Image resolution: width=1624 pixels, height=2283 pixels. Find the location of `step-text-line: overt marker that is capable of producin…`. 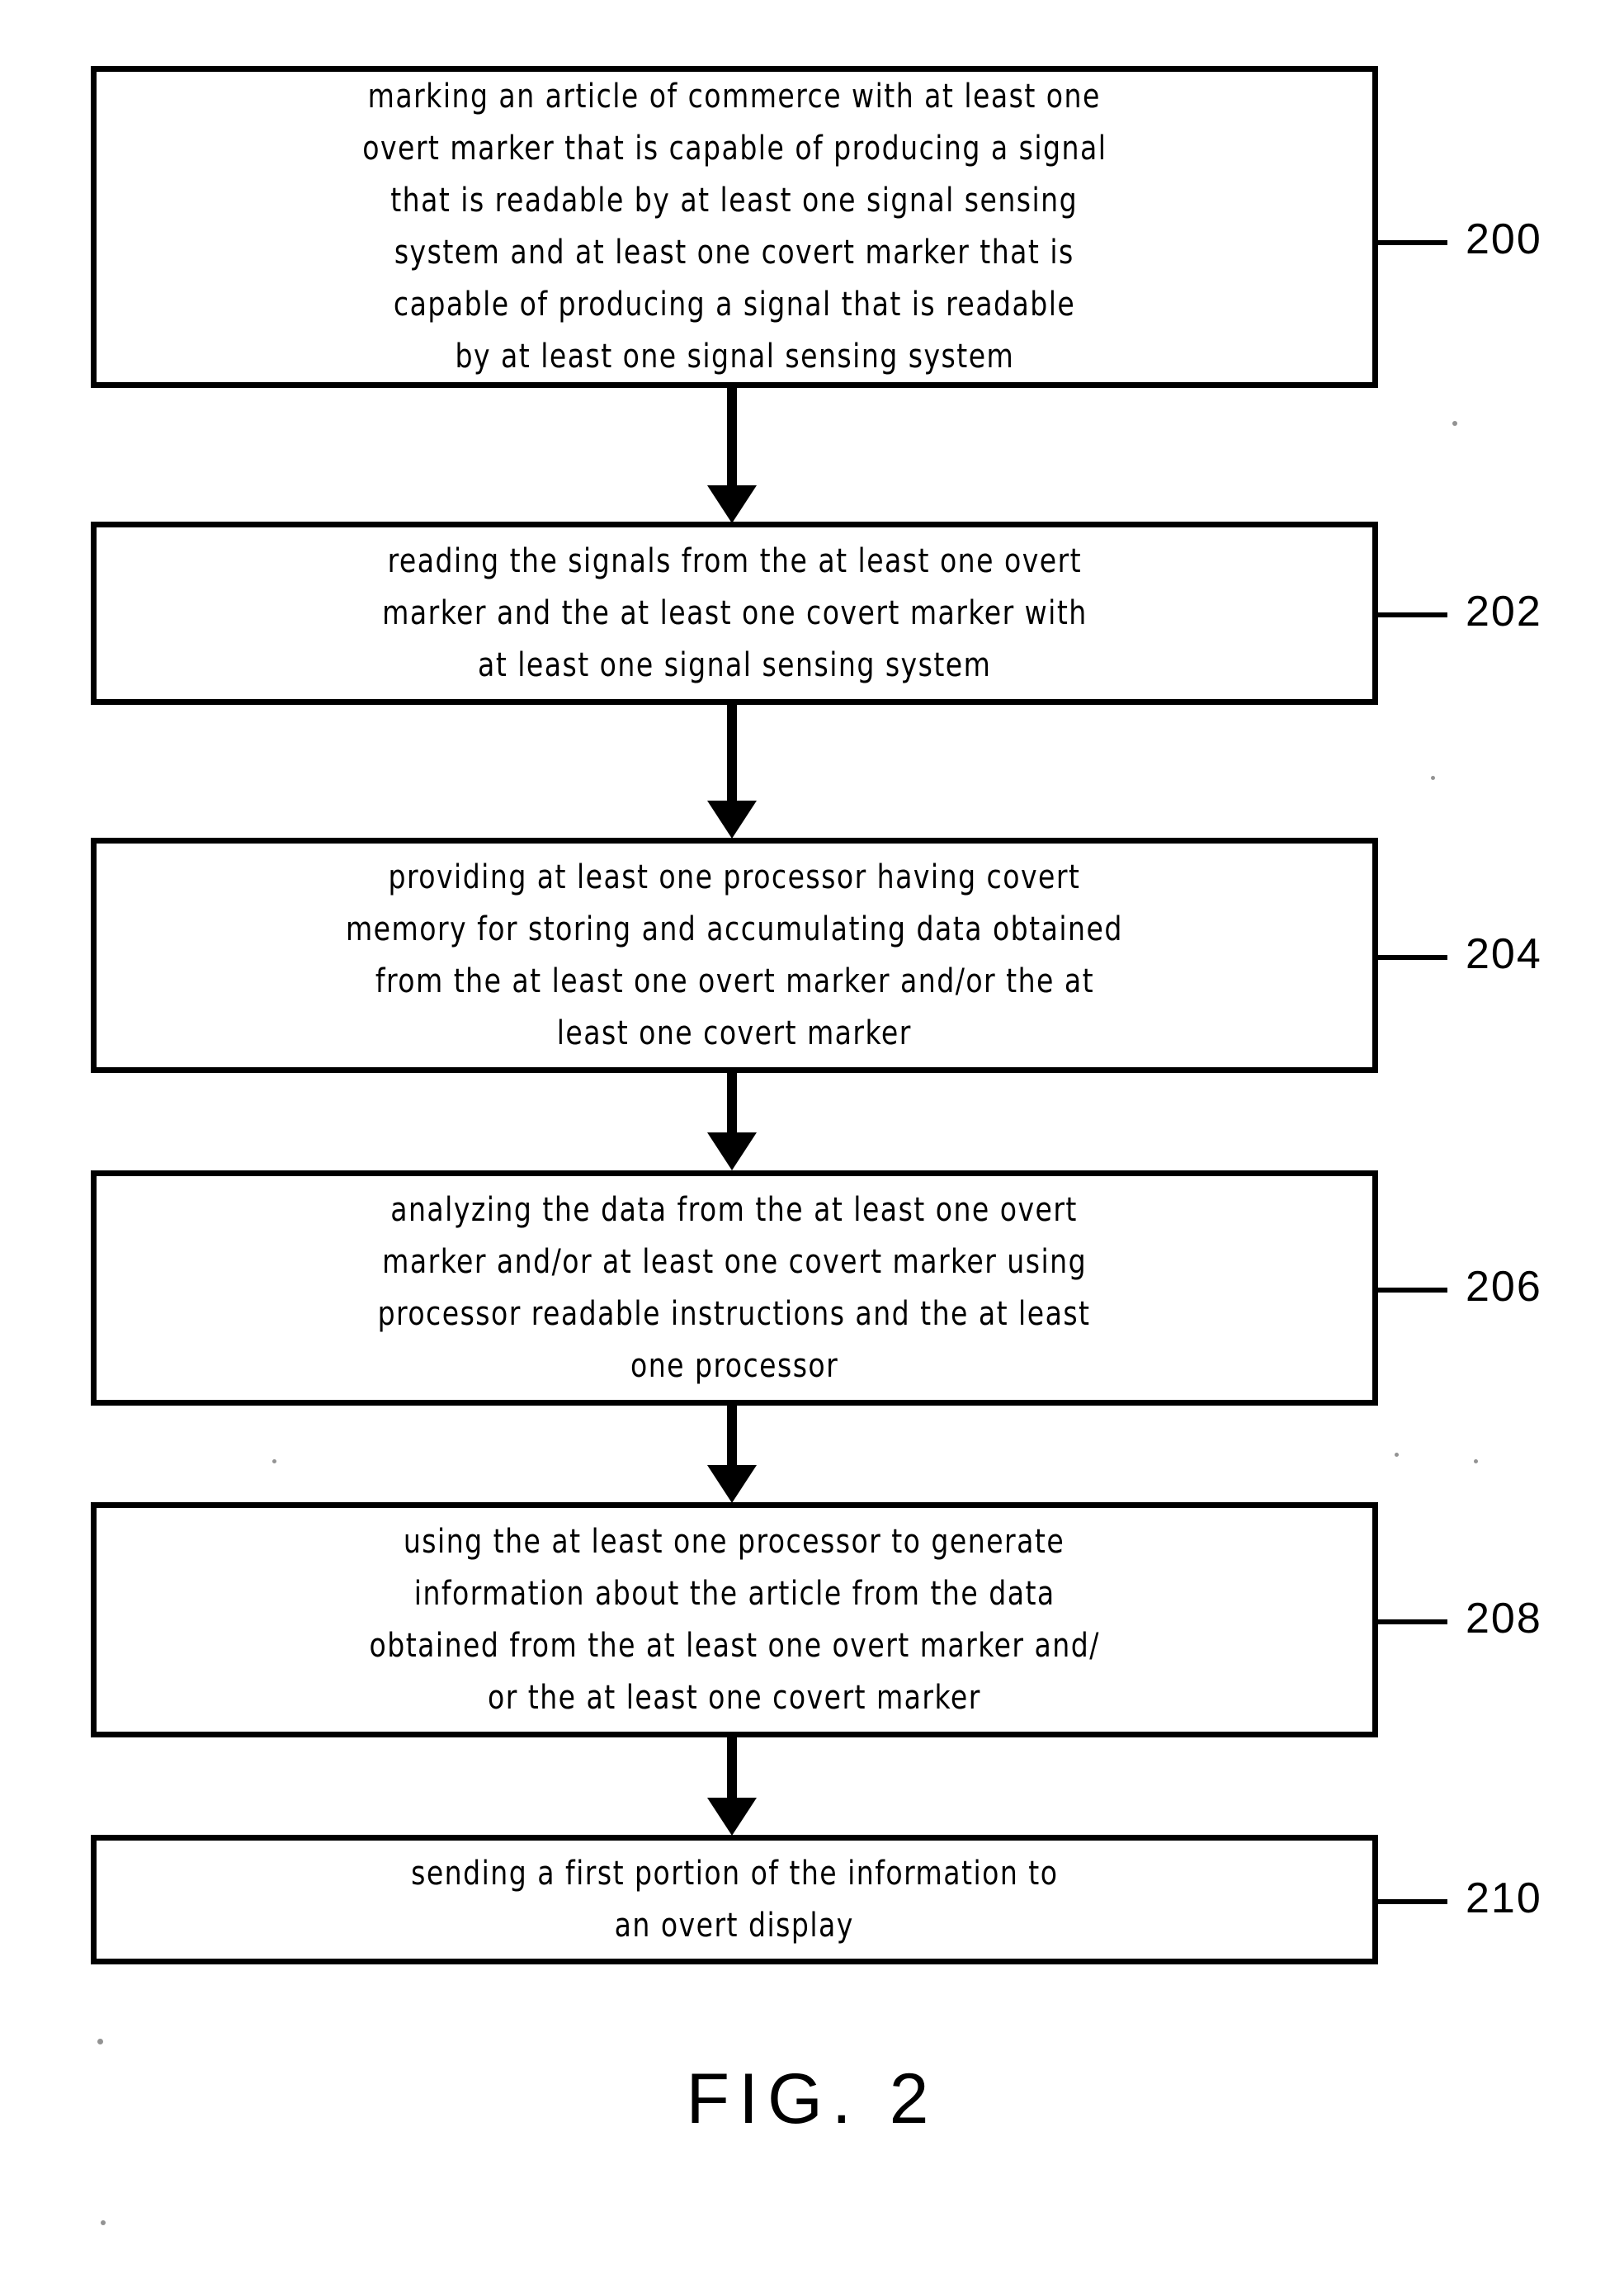

step-text-line: overt marker that is capable of producin… is located at coordinates (734, 149).